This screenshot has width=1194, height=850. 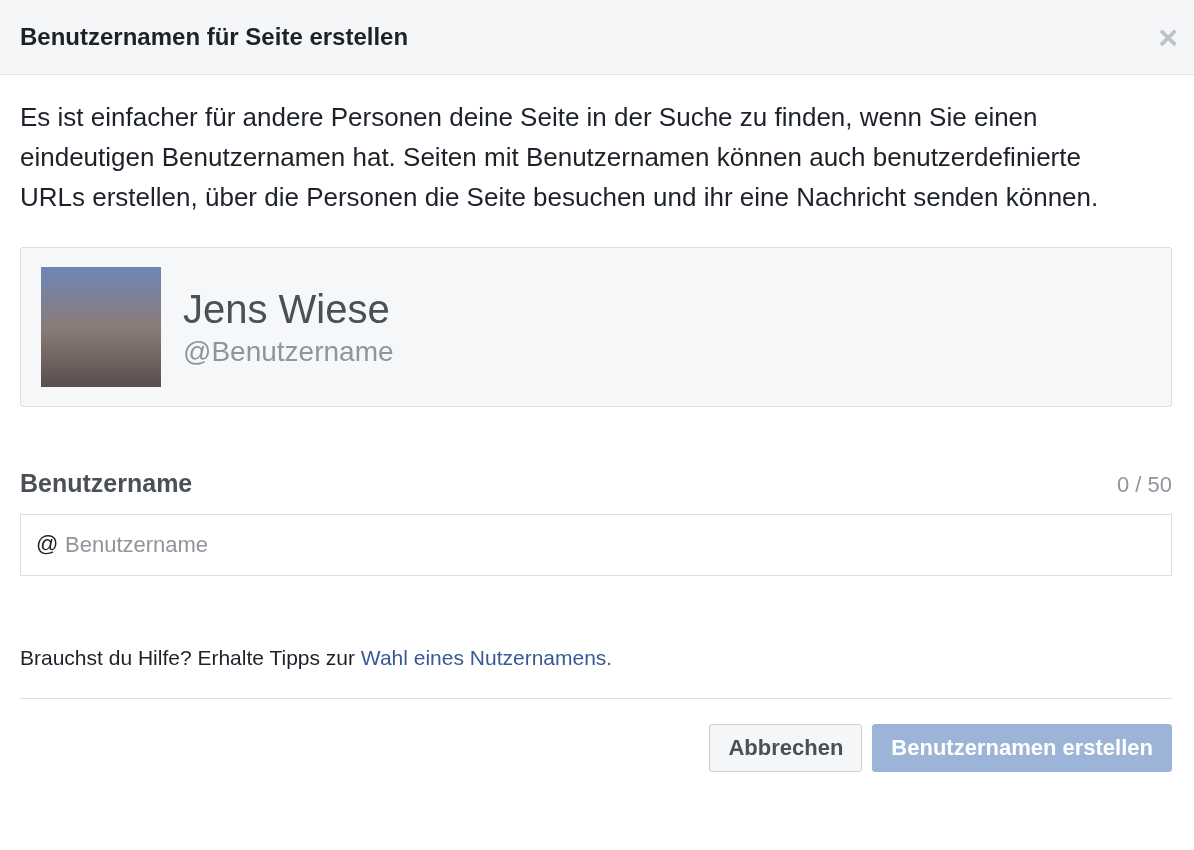 I want to click on field-label: Benutzername, so click(x=106, y=483).